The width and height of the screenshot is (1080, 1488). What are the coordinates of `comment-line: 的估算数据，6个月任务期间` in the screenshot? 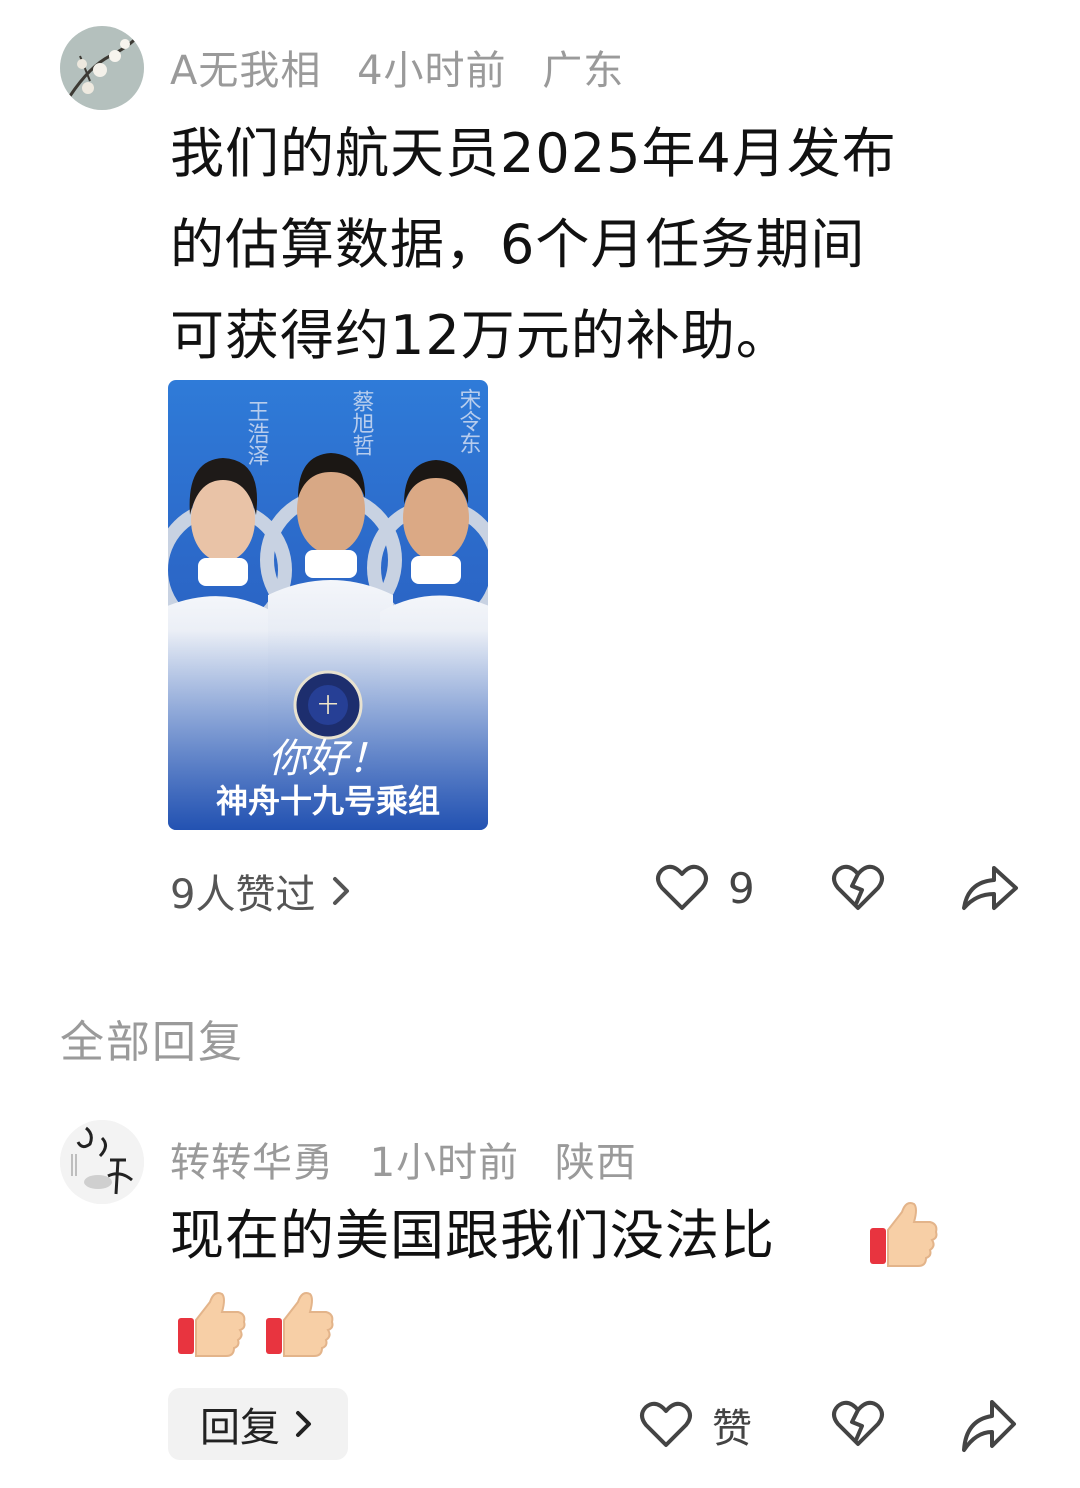 It's located at (518, 244).